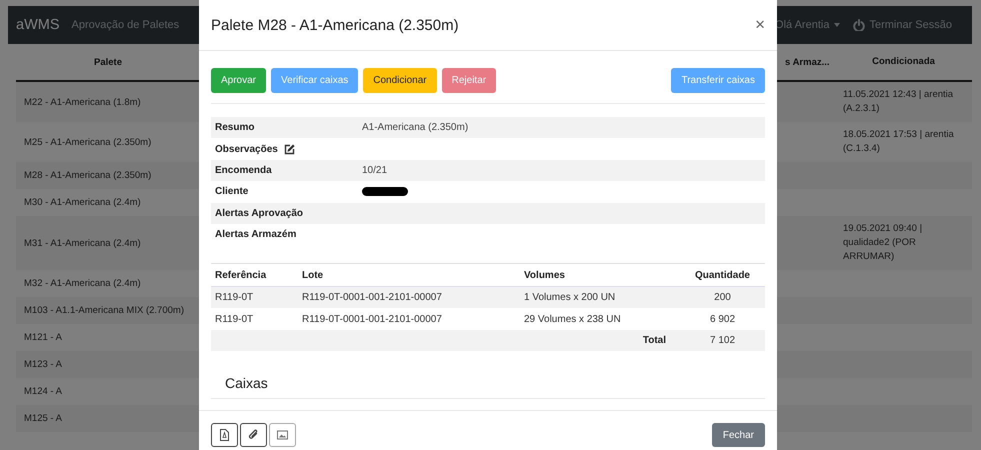  Describe the element at coordinates (883, 243) in the screenshot. I see `table-cell-text: 19.05.2021 09:40 | qualidade2 (POR ARRUMAR)` at that location.